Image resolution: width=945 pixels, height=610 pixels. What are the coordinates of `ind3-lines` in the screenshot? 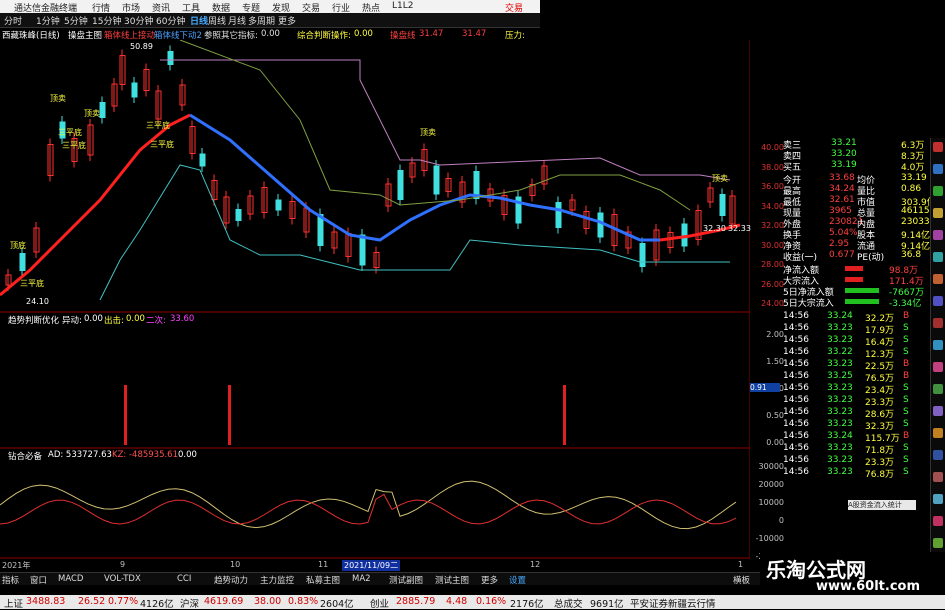 It's located at (368, 505).